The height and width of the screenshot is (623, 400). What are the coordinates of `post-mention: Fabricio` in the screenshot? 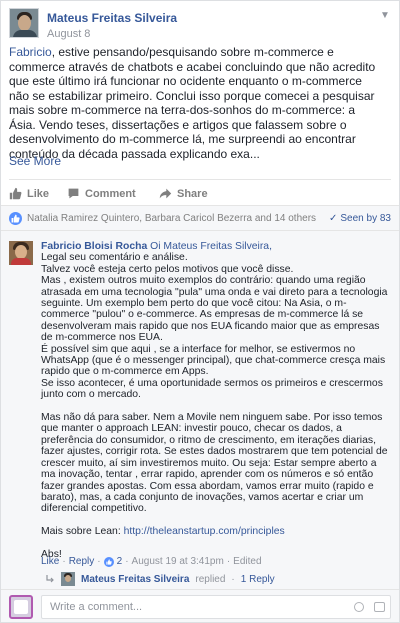 It's located at (30, 52).